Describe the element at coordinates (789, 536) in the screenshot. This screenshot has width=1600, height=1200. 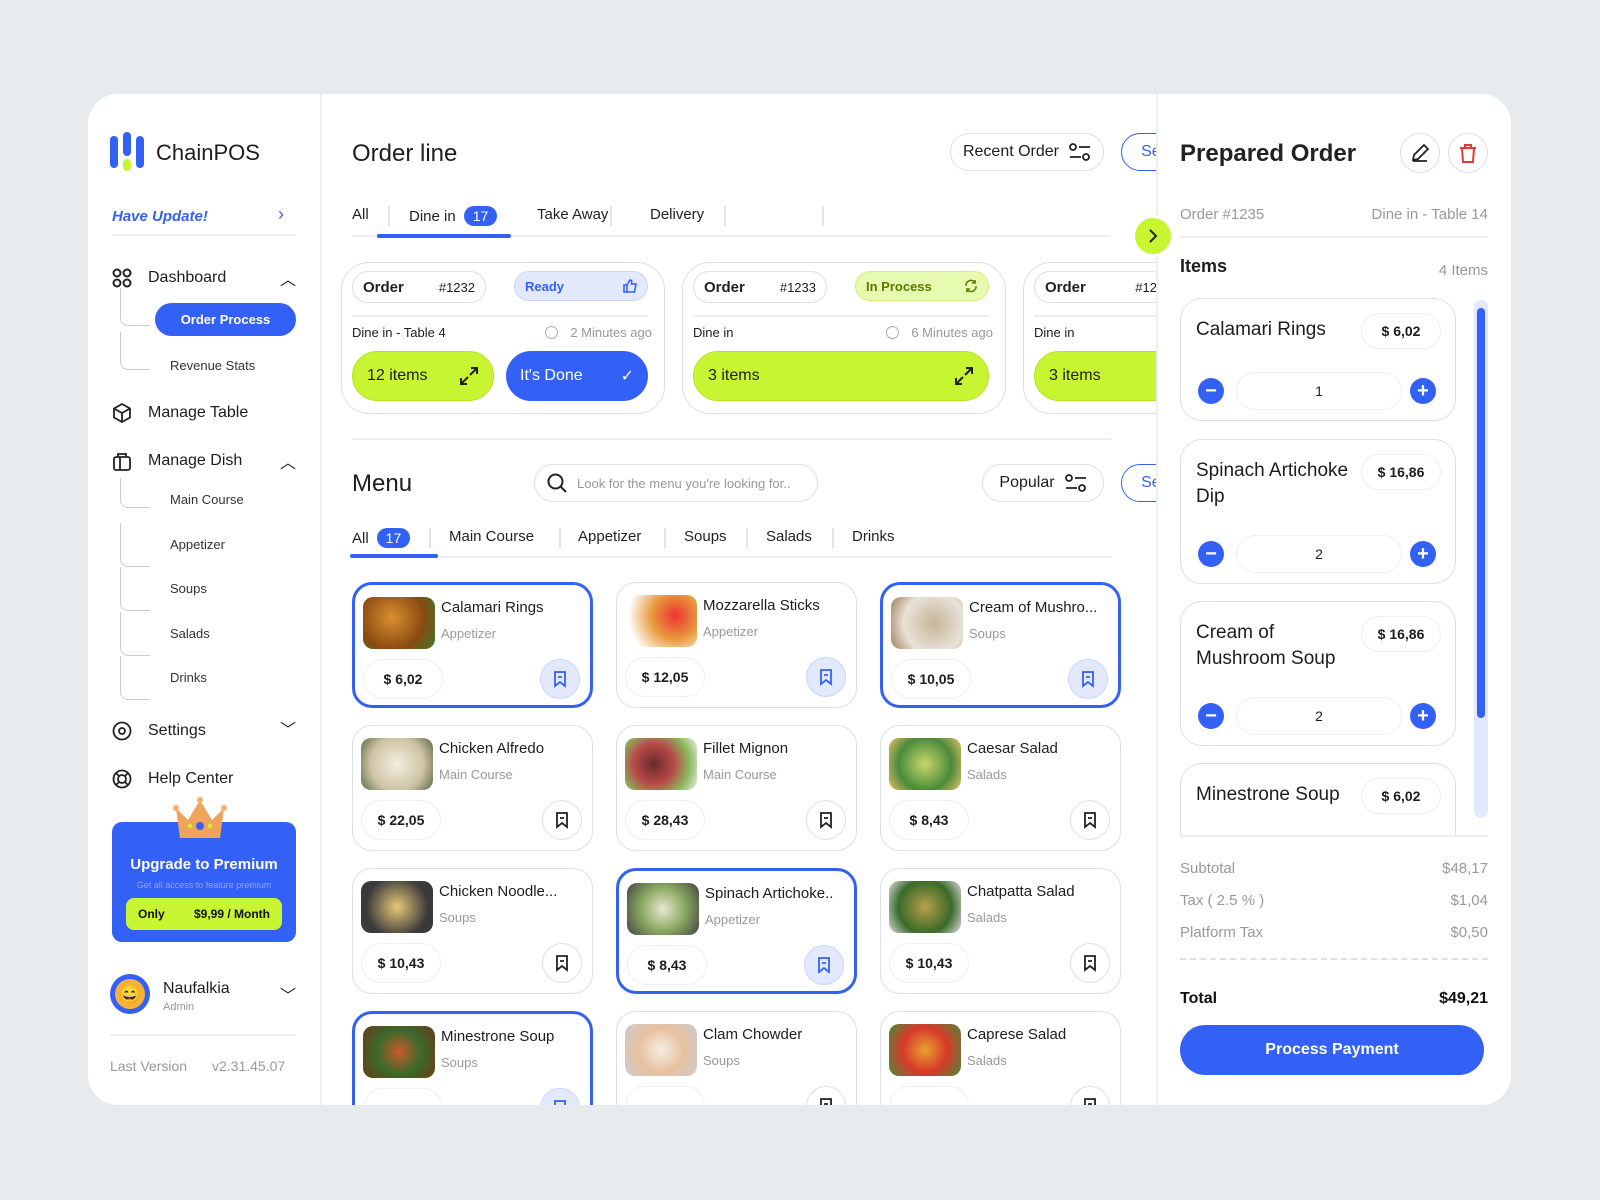
I see `menu-tab-salads: Salads` at that location.